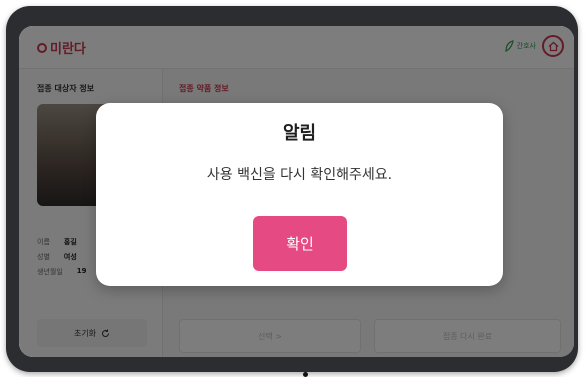  What do you see at coordinates (300, 243) in the screenshot?
I see `confirm-button: 확인` at bounding box center [300, 243].